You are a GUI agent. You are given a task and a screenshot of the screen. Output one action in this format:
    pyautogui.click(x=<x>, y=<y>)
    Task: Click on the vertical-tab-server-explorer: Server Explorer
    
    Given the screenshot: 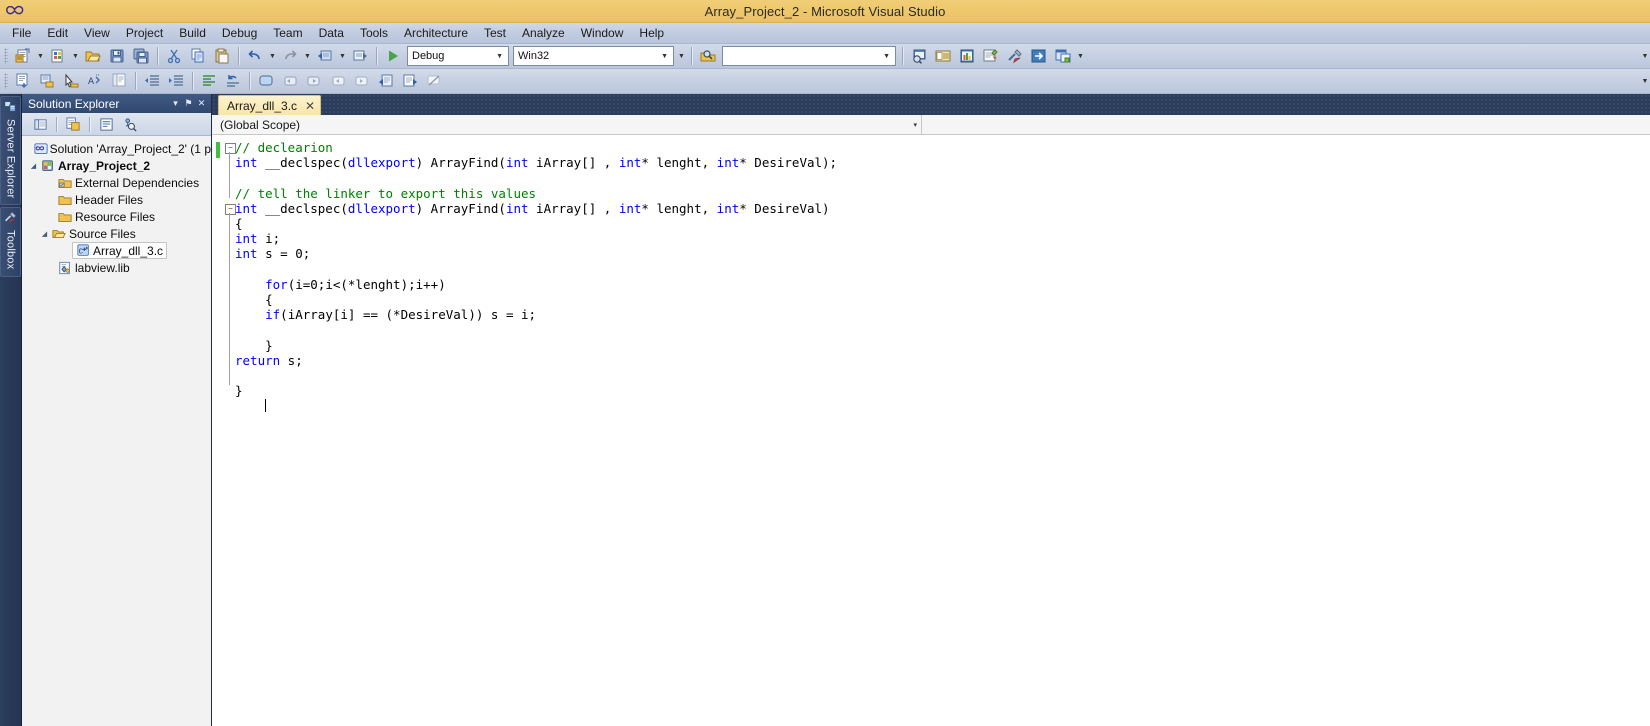 What is the action you would take?
    pyautogui.click(x=10, y=151)
    